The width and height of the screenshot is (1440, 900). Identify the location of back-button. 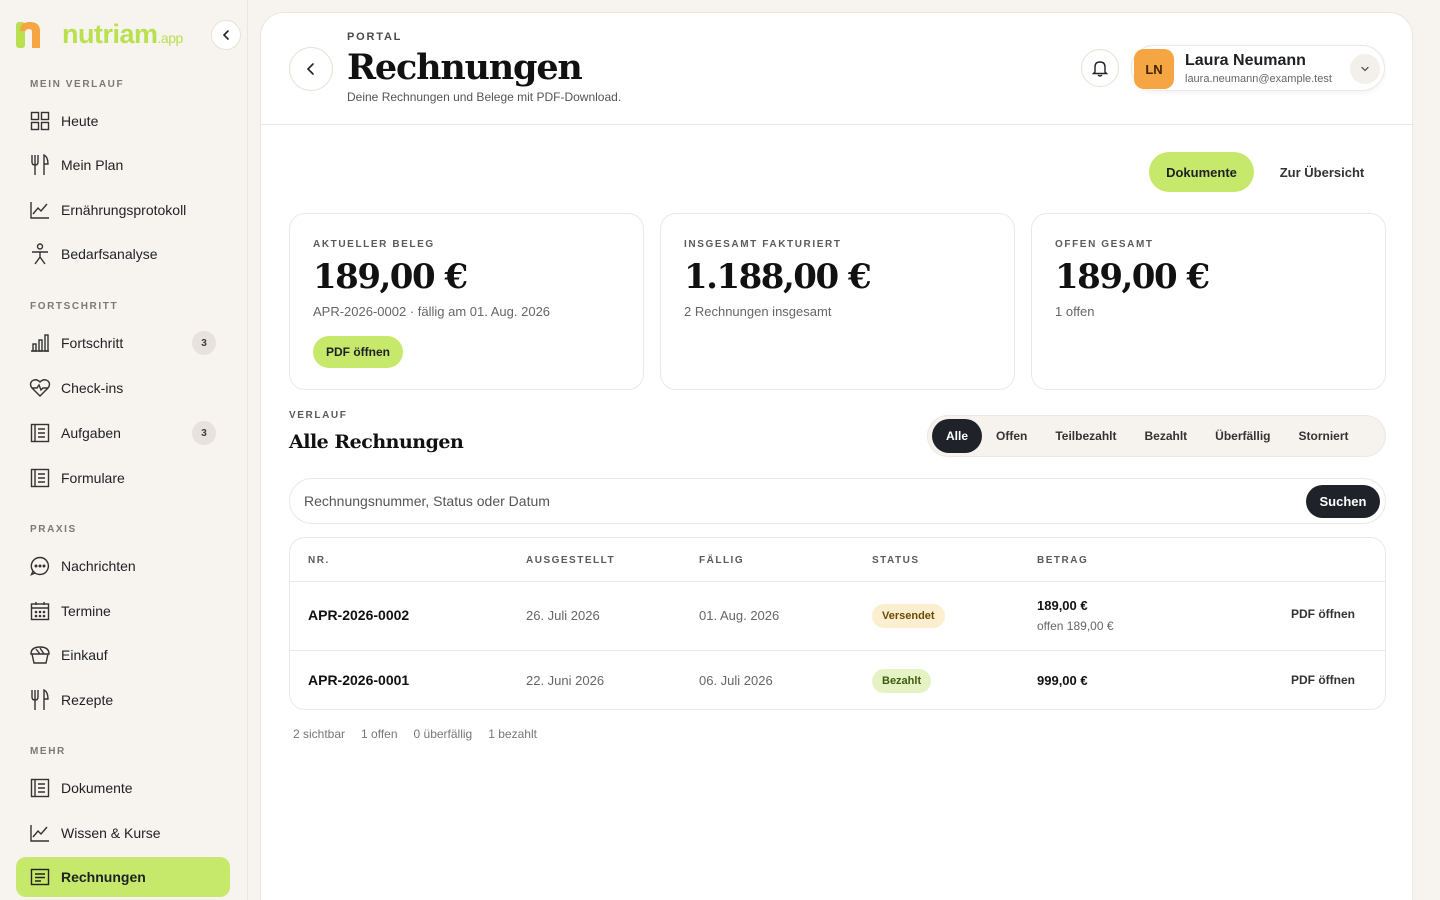
(311, 69).